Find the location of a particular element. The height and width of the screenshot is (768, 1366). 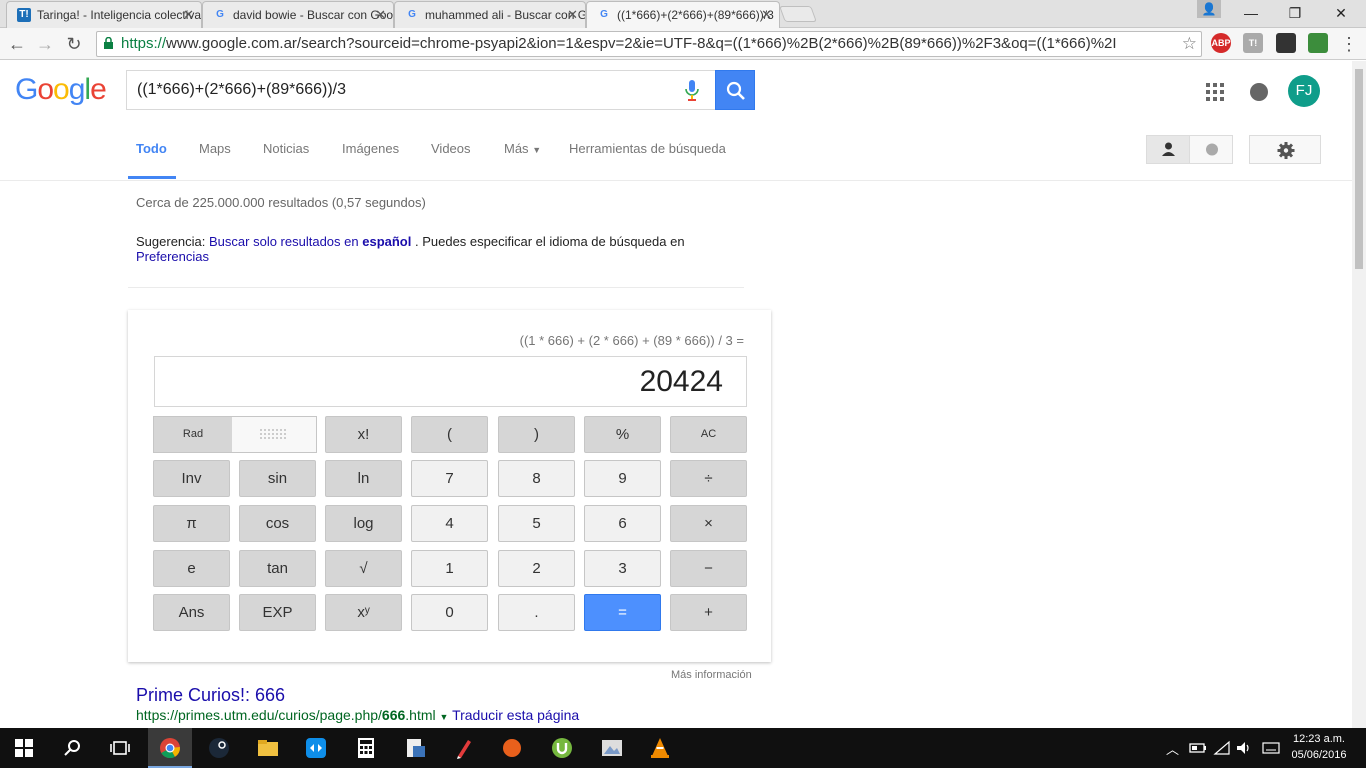

digit-3-key: 3 is located at coordinates (622, 568).